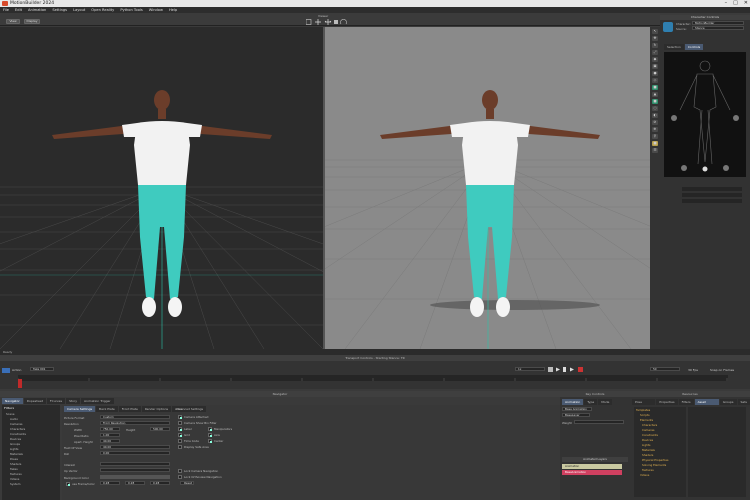  I want to click on key-set-icon: ⚲, so click(655, 136).